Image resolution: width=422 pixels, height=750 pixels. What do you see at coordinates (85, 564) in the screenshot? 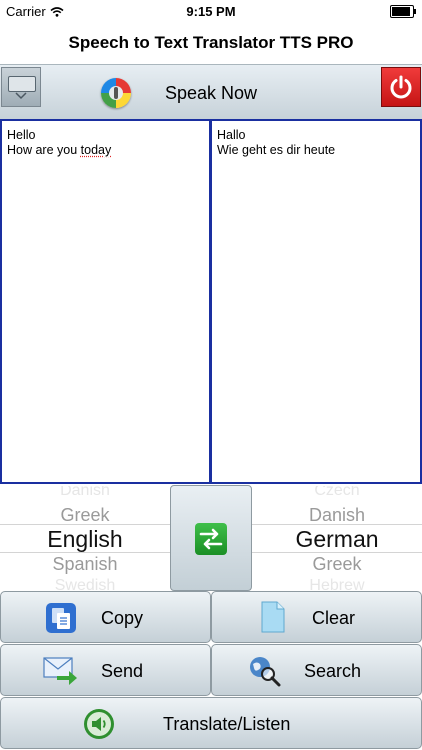
I see `picker-option: Spanish` at bounding box center [85, 564].